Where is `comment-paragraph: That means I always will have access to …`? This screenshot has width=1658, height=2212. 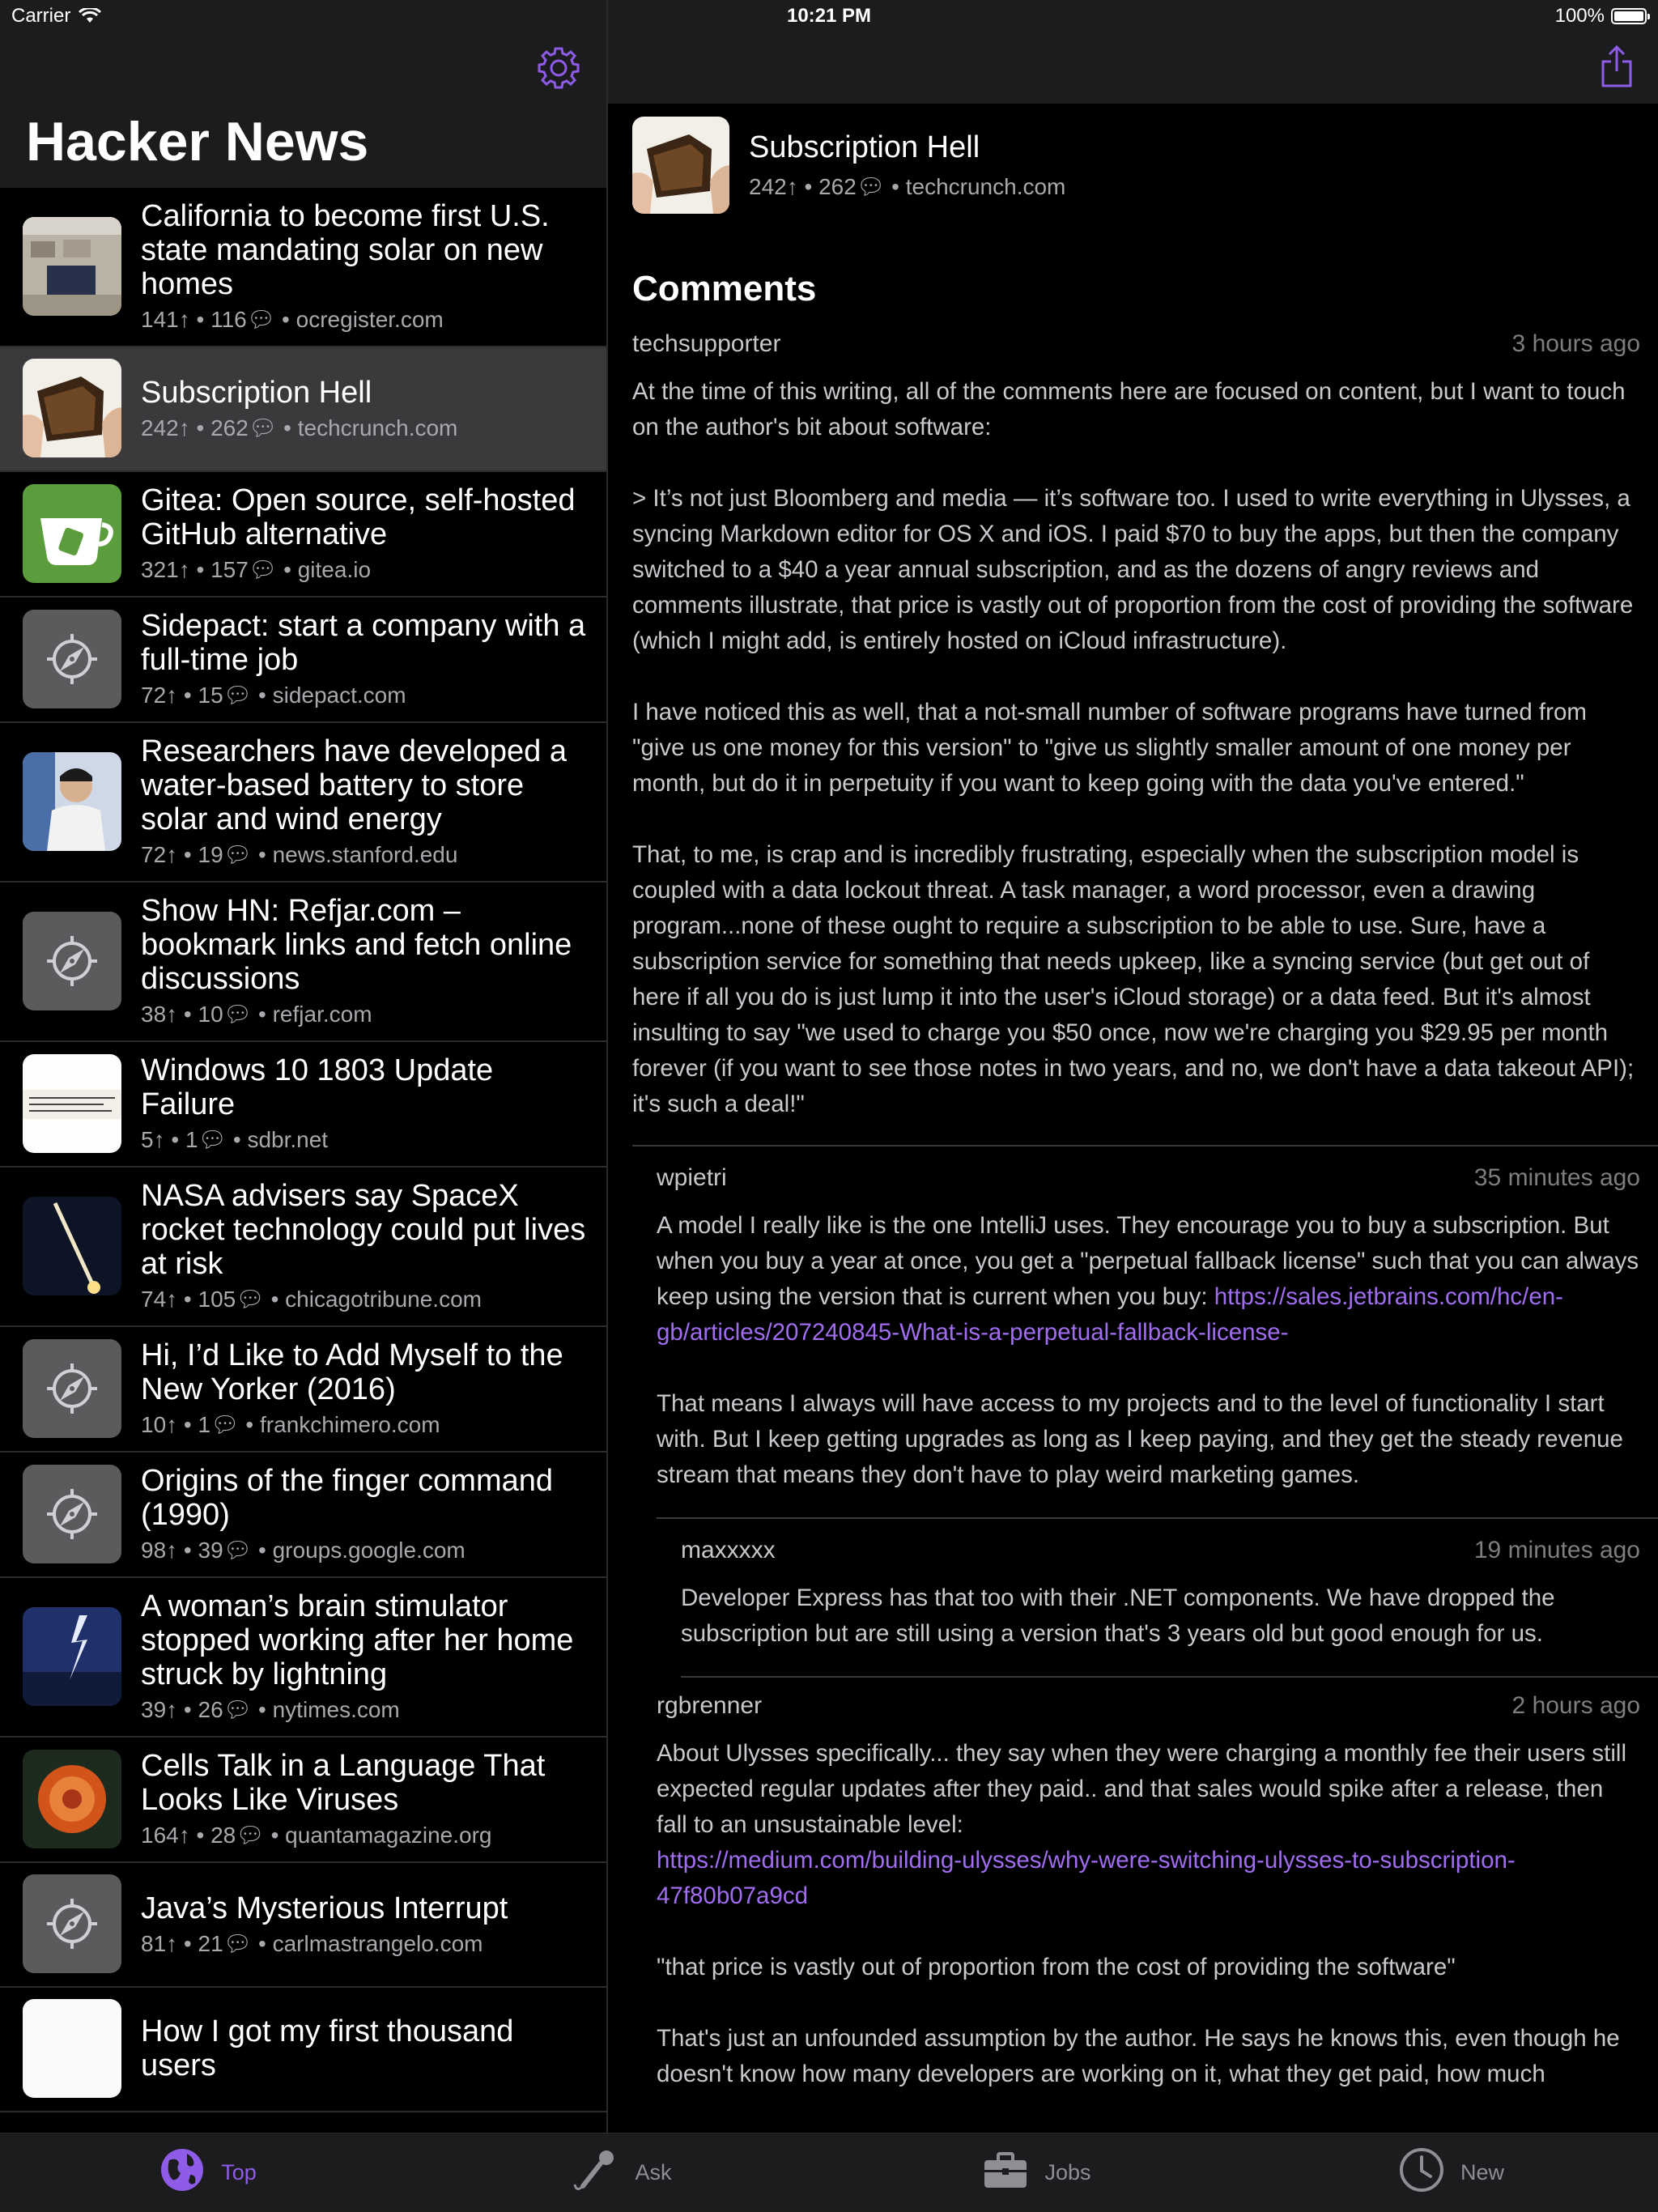 comment-paragraph: That means I always will have access to … is located at coordinates (1148, 1439).